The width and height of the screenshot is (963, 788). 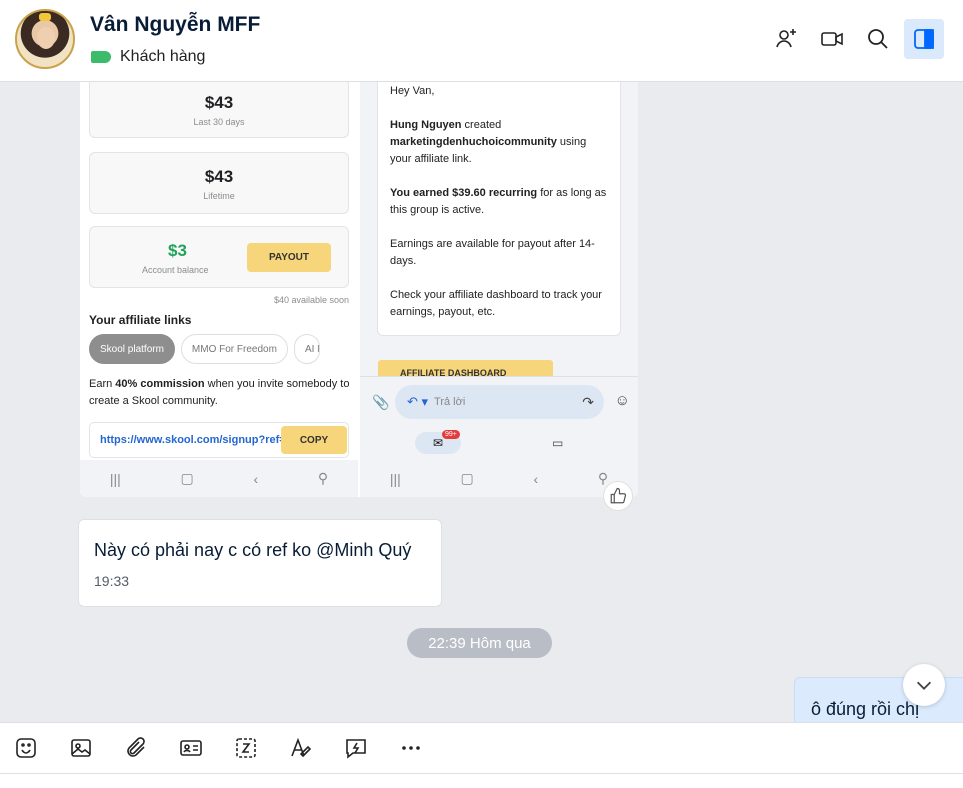 What do you see at coordinates (219, 122) in the screenshot?
I see `stat-label: Last 30 days` at bounding box center [219, 122].